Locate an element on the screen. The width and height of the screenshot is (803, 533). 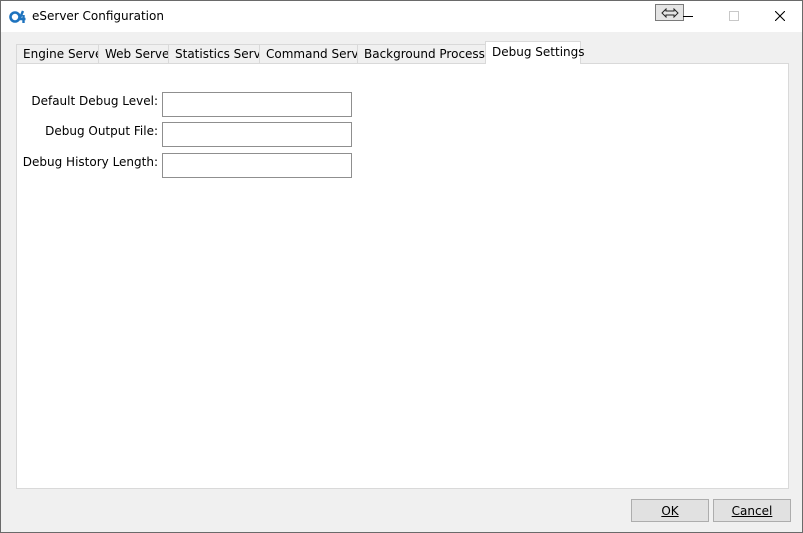
minimize-button is located at coordinates (688, 16).